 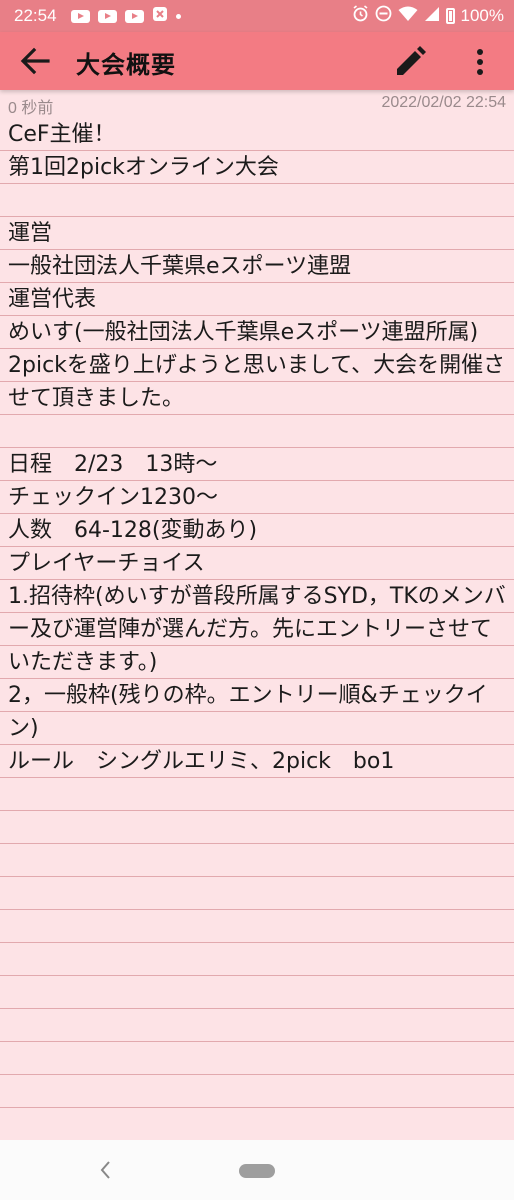 What do you see at coordinates (31, 108) in the screenshot?
I see `relative-time: 0 秒前` at bounding box center [31, 108].